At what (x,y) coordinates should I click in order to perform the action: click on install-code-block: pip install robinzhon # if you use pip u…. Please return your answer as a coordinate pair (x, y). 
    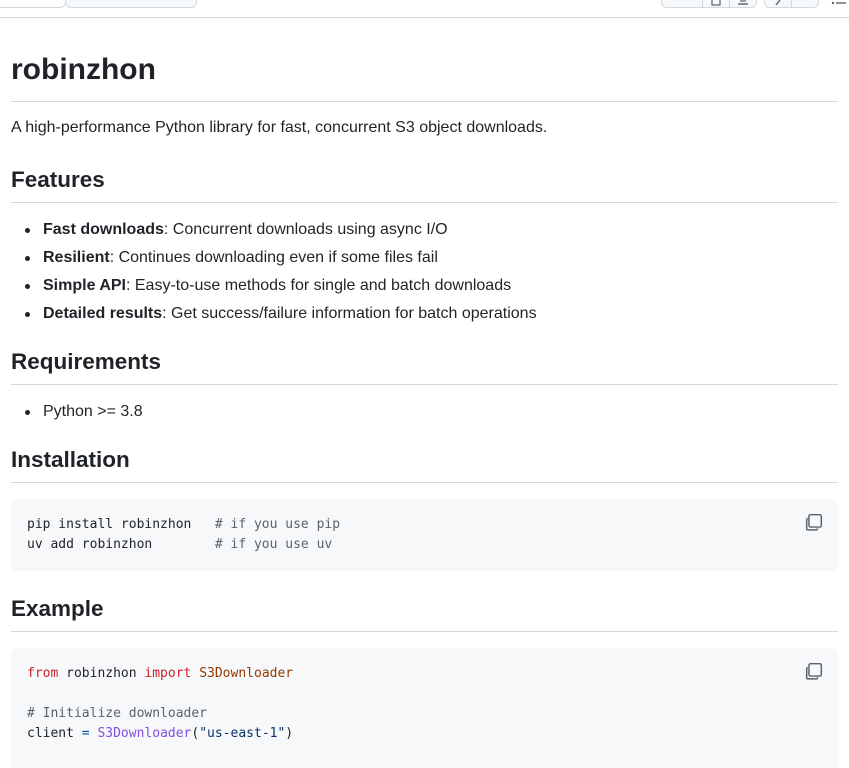
    Looking at the image, I should click on (424, 534).